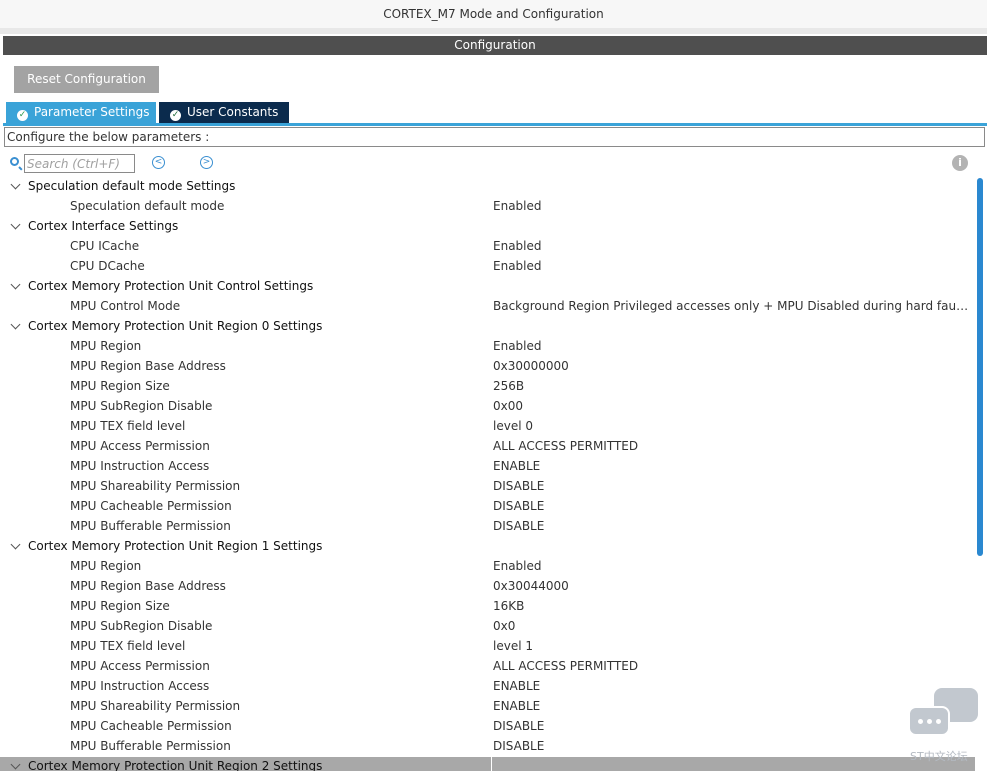  Describe the element at coordinates (132, 186) in the screenshot. I see `tree-group-label: Speculation default mode Settings` at that location.